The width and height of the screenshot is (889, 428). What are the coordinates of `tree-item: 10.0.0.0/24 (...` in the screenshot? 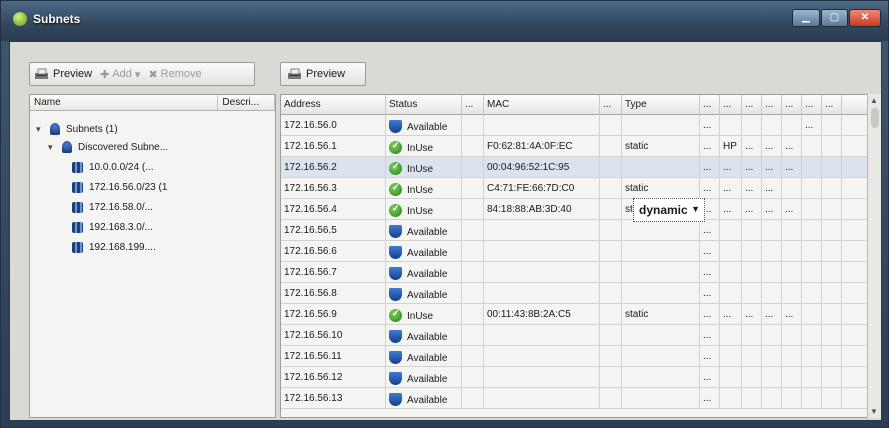 It's located at (113, 167).